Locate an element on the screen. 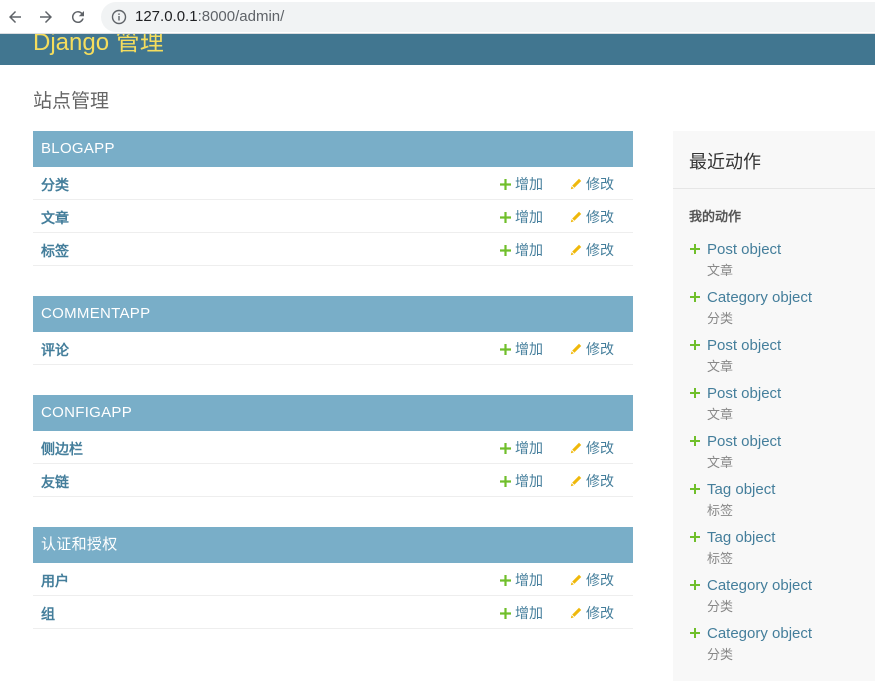 The image size is (875, 681). reload-button is located at coordinates (78, 17).